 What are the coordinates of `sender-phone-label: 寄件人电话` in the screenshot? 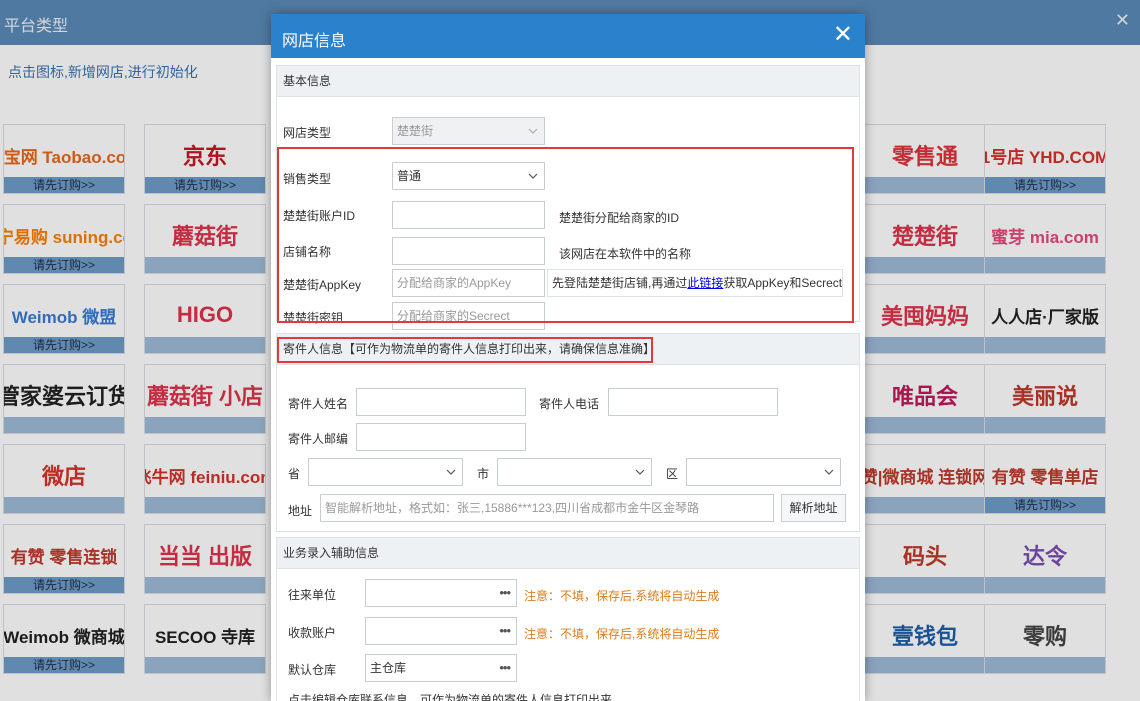 It's located at (569, 404).